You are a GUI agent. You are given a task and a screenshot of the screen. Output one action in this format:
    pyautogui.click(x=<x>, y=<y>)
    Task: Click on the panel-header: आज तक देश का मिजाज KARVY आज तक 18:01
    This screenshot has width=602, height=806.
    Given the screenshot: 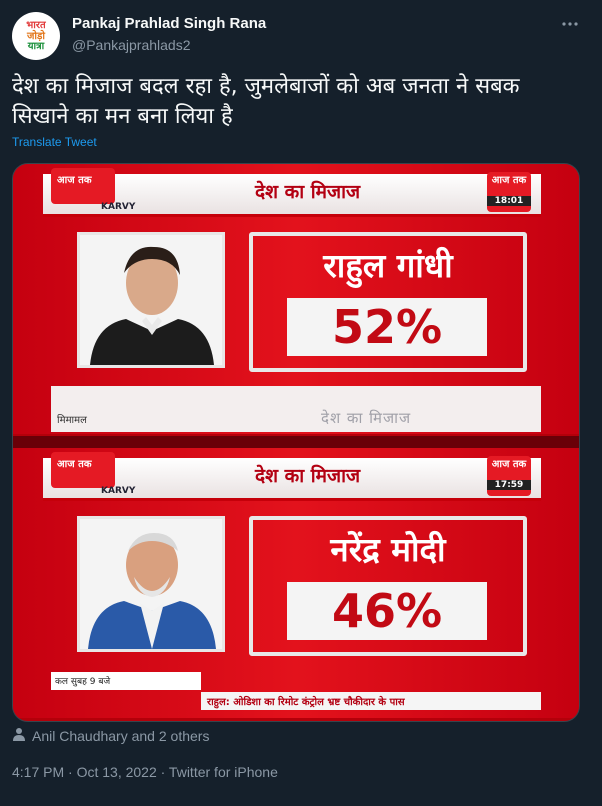 What is the action you would take?
    pyautogui.click(x=292, y=192)
    